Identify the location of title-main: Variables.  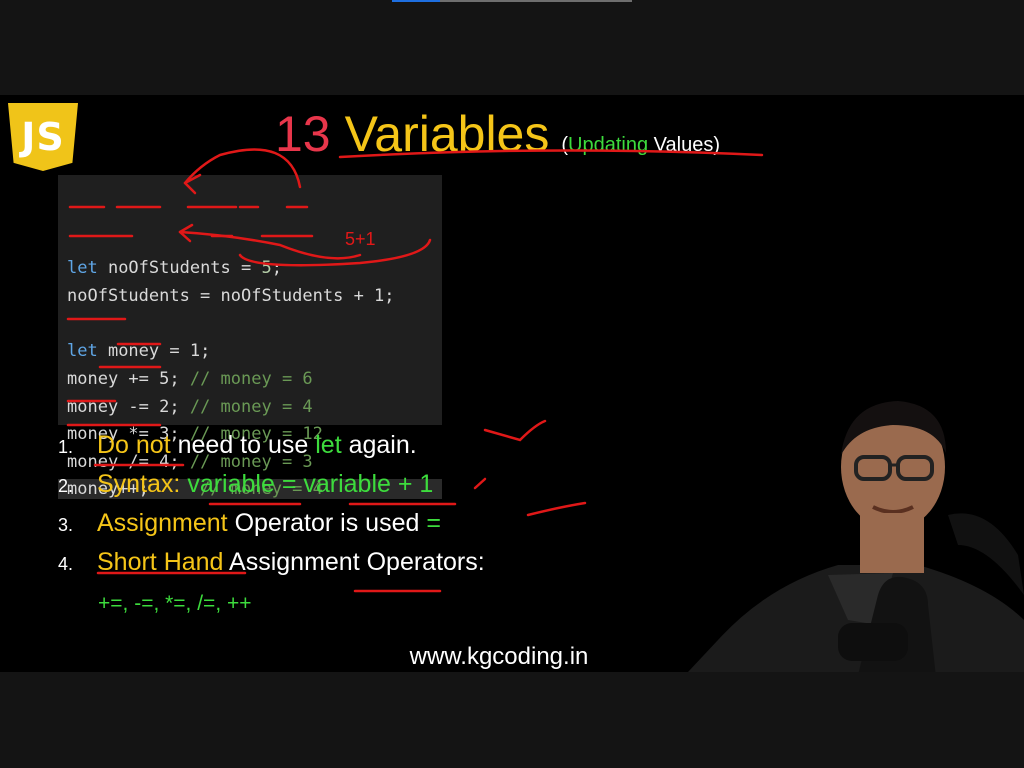
(447, 134).